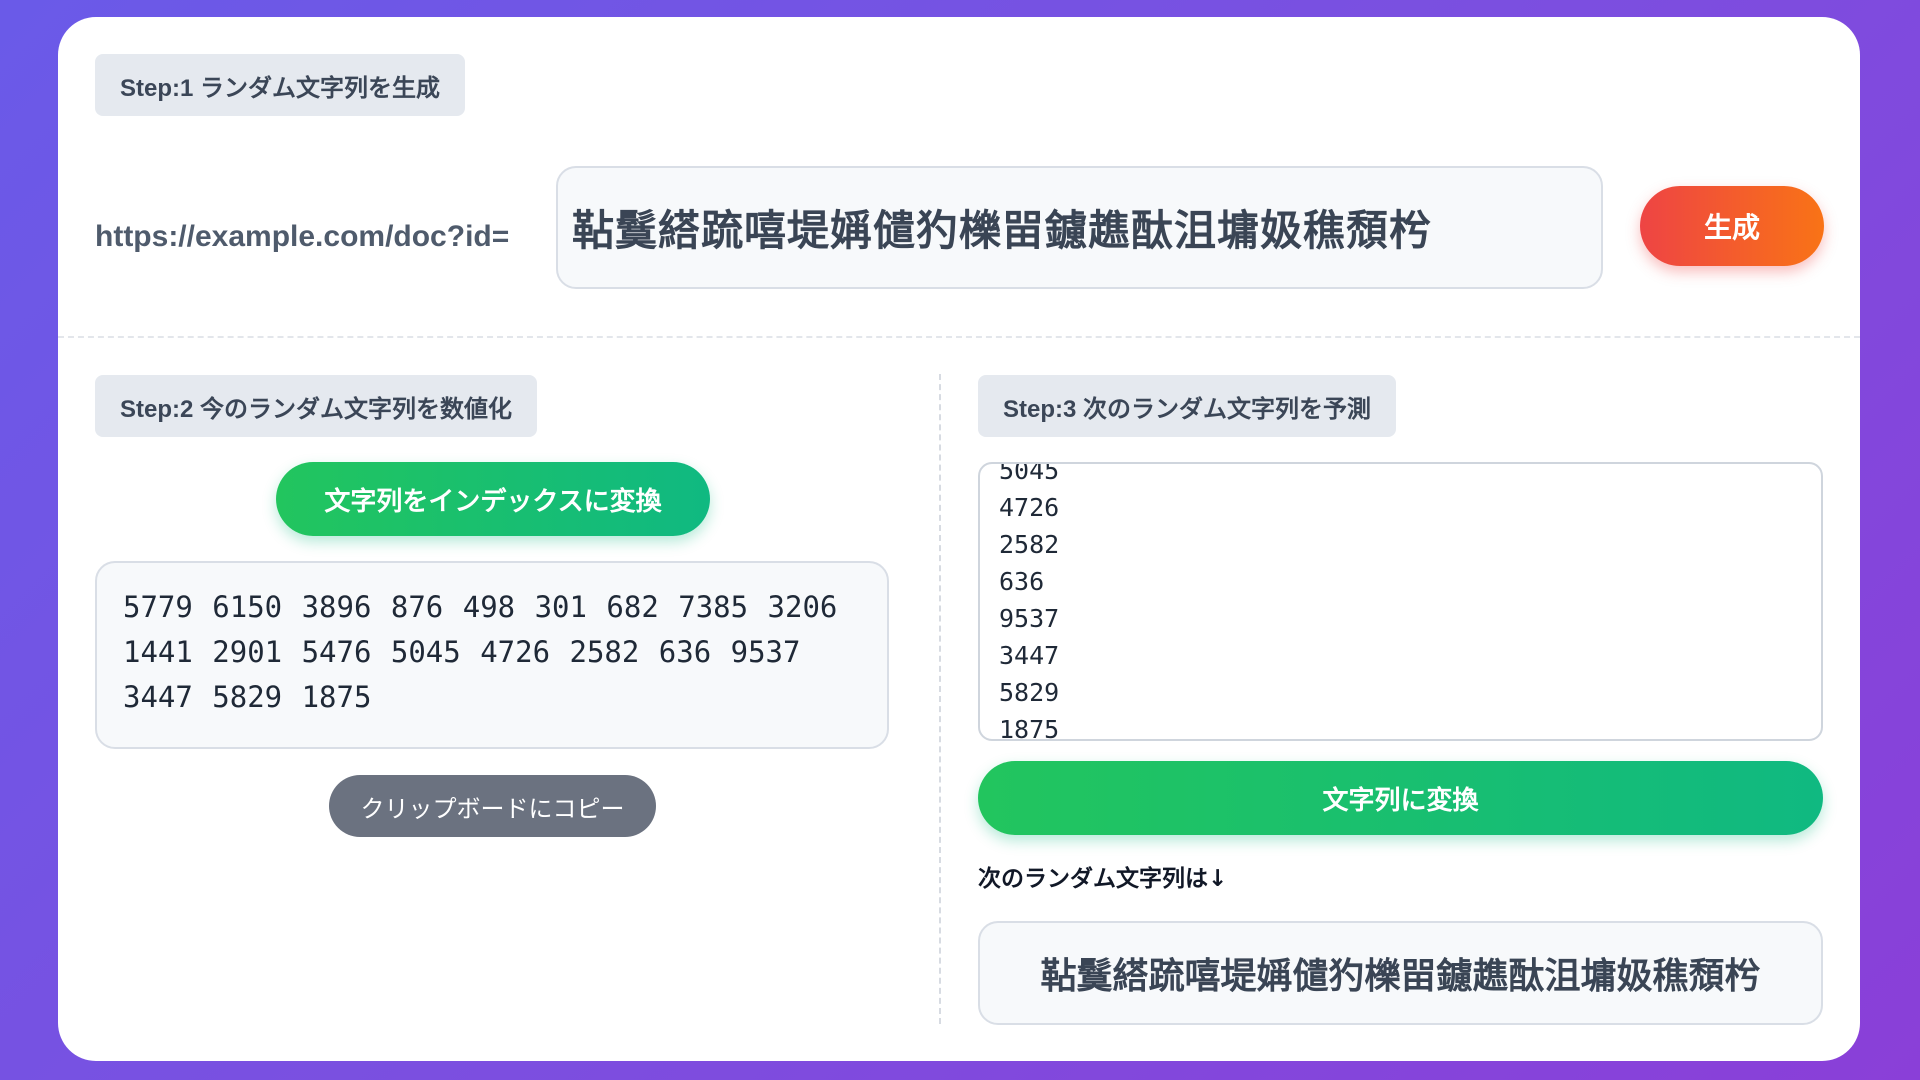  What do you see at coordinates (1029, 507) in the screenshot?
I see `predicted-index-line: 4726` at bounding box center [1029, 507].